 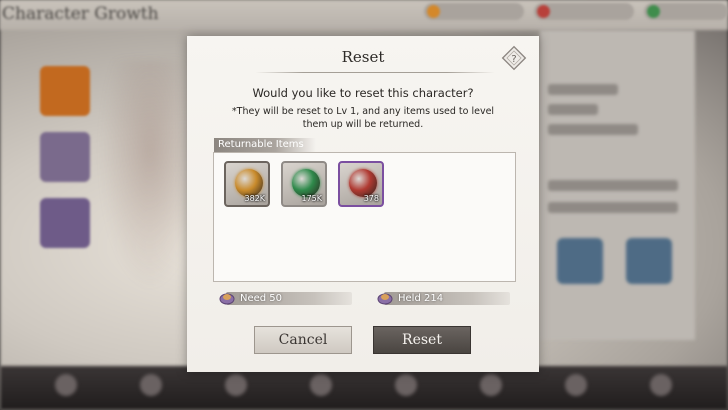 What do you see at coordinates (80, 14) in the screenshot?
I see `screen-title: Character Growth` at bounding box center [80, 14].